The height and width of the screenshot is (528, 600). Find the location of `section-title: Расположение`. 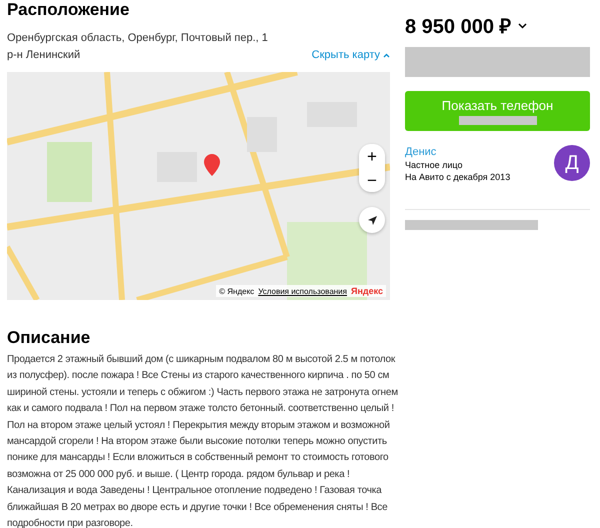

section-title: Расположение is located at coordinates (68, 10).